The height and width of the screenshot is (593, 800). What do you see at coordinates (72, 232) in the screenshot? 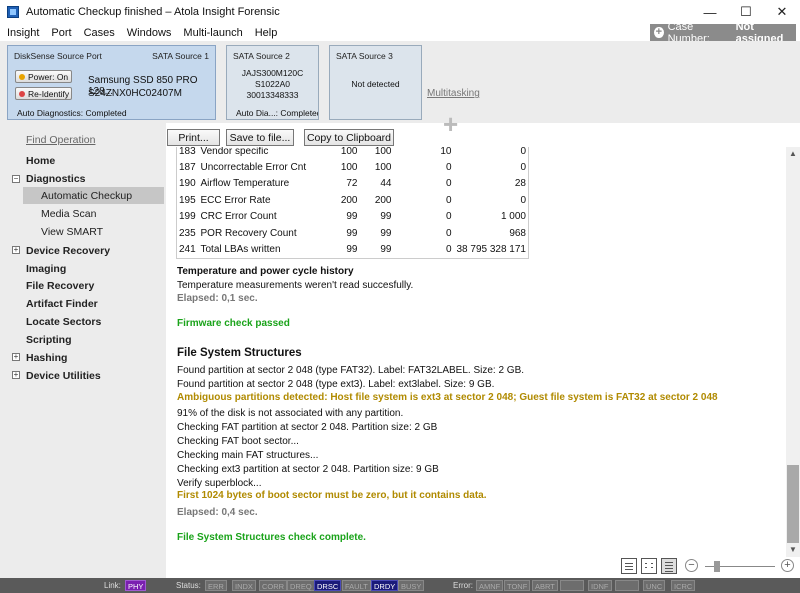
I see `sidebar-item-view-smart: View SMART` at bounding box center [72, 232].